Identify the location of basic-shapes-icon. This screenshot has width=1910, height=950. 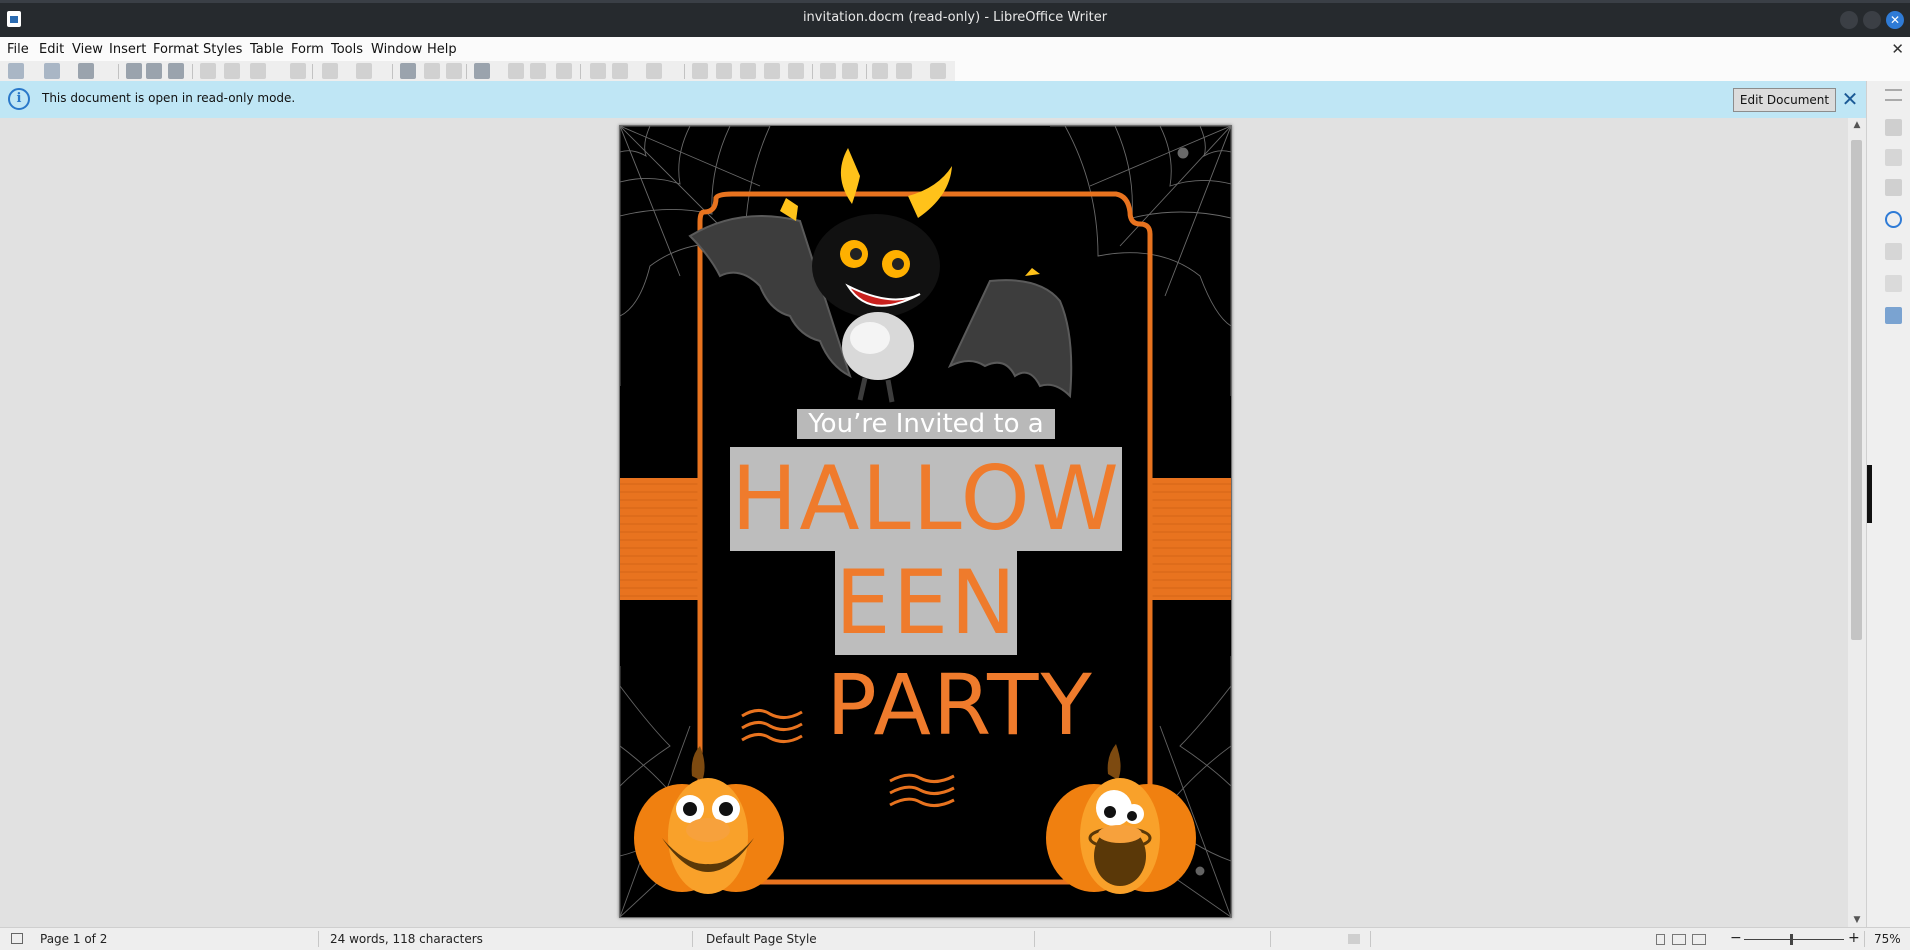
(904, 71).